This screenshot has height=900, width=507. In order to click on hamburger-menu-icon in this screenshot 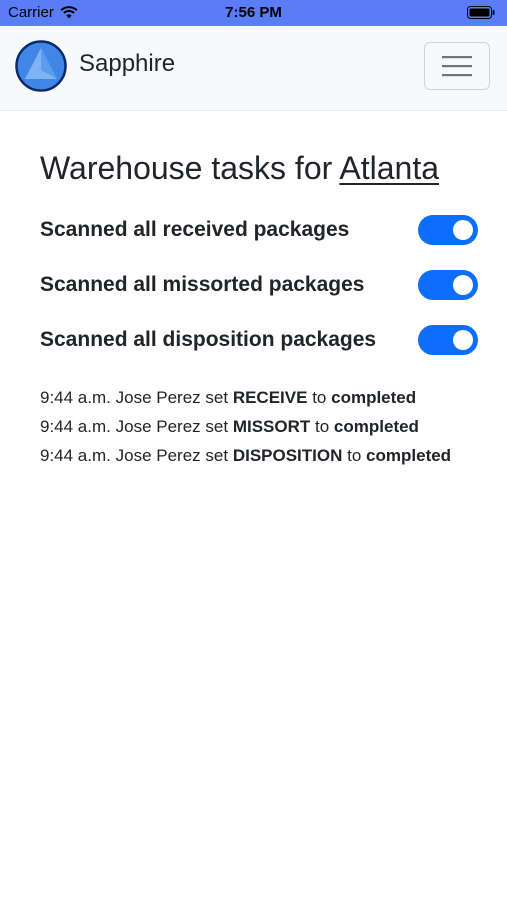, I will do `click(457, 66)`.